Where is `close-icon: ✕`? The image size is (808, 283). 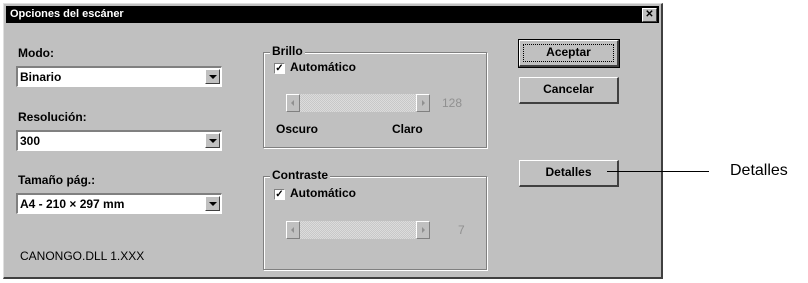 close-icon: ✕ is located at coordinates (649, 14).